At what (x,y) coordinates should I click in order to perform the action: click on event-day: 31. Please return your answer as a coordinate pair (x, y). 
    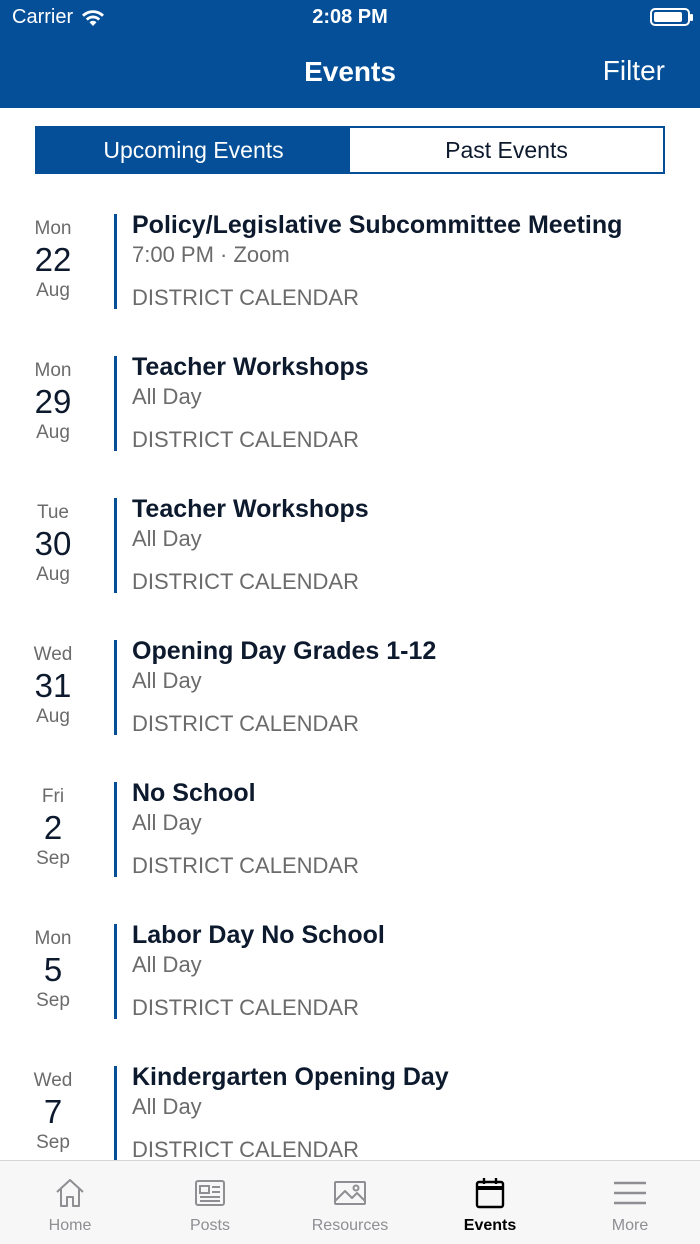
    Looking at the image, I should click on (53, 685).